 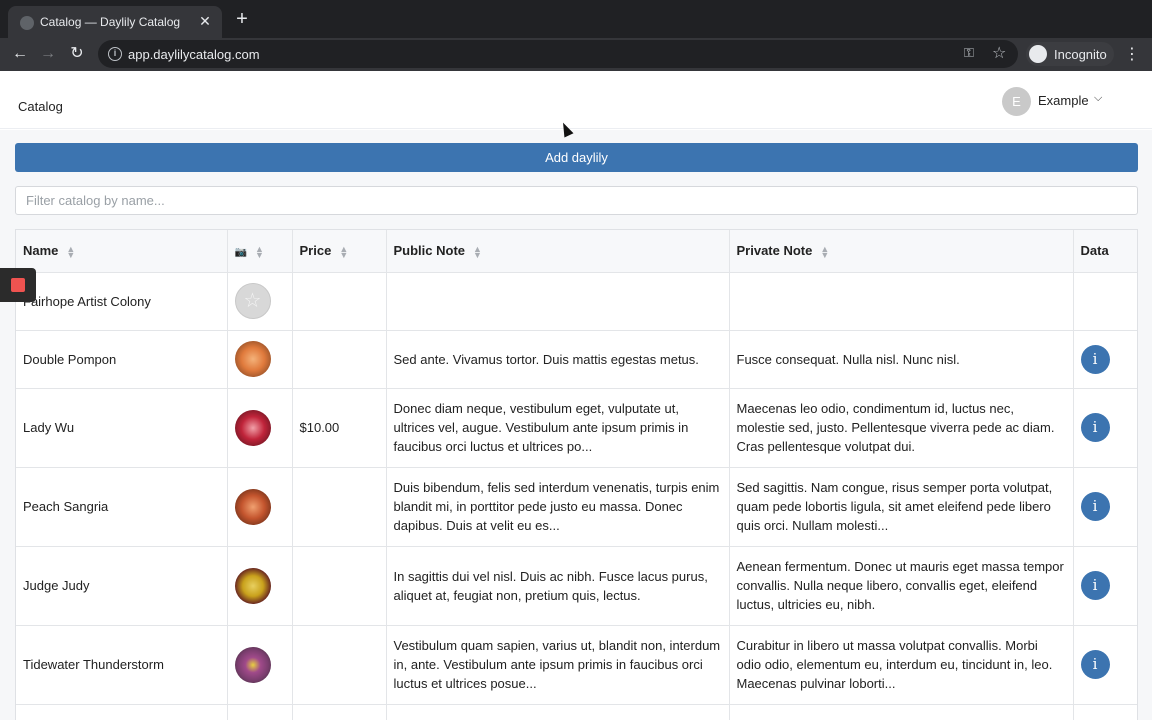 What do you see at coordinates (1038, 54) in the screenshot?
I see `incognito-icon` at bounding box center [1038, 54].